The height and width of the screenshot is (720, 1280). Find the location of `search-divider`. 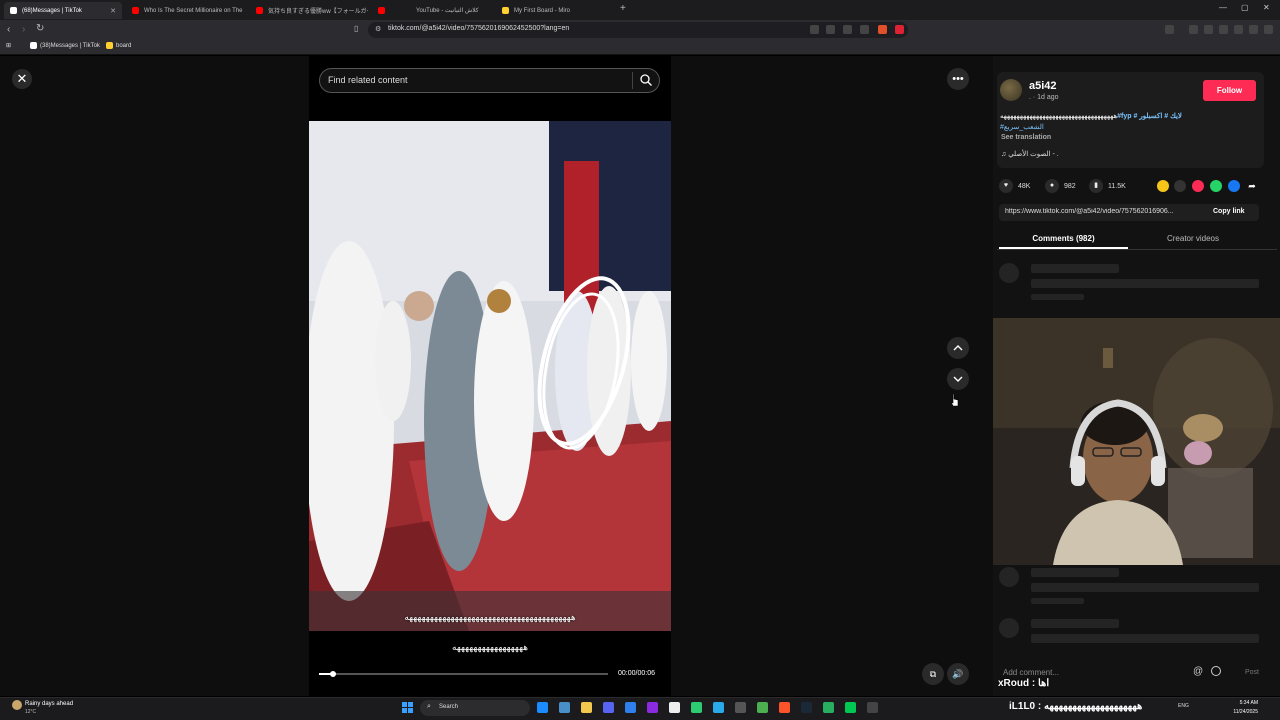

search-divider is located at coordinates (632, 80).